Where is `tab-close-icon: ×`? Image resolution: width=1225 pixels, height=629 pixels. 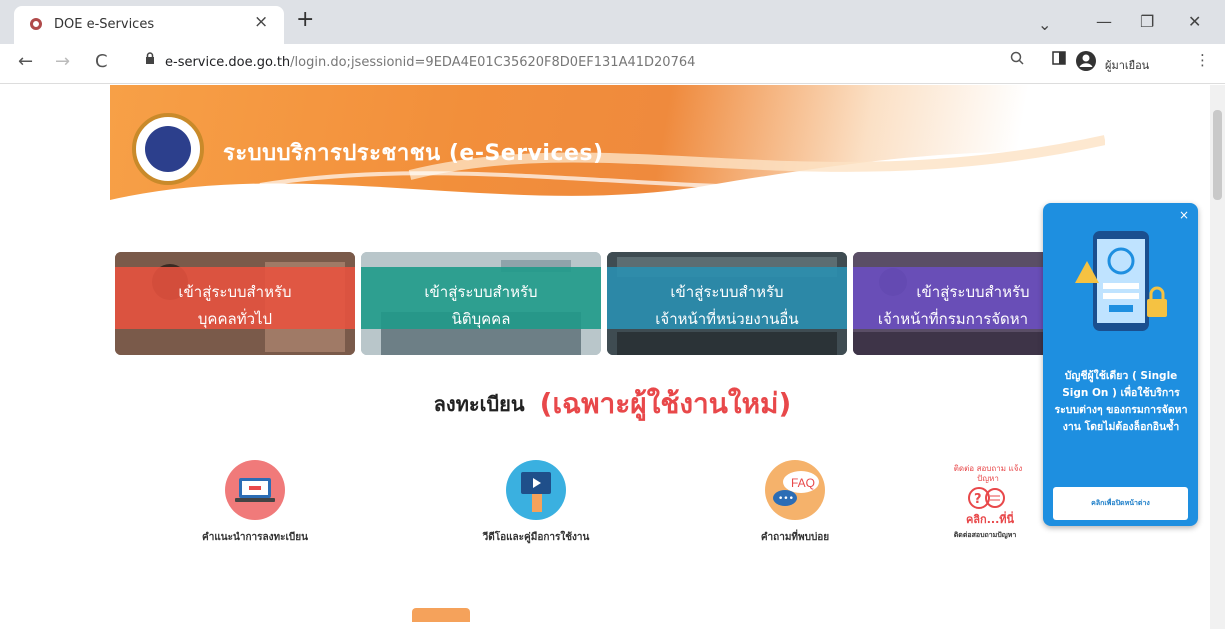 tab-close-icon: × is located at coordinates (261, 22).